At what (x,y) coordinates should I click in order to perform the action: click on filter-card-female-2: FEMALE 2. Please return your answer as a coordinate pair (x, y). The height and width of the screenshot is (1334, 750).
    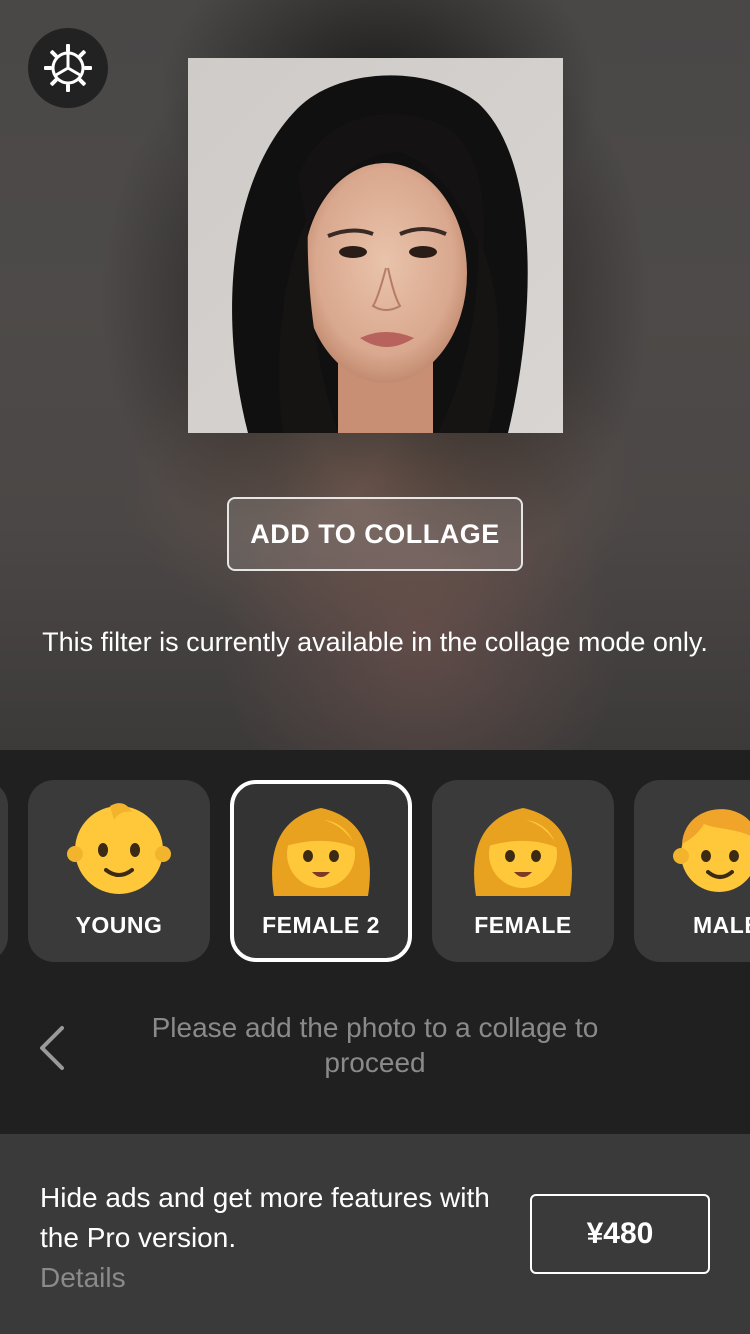
    Looking at the image, I should click on (321, 871).